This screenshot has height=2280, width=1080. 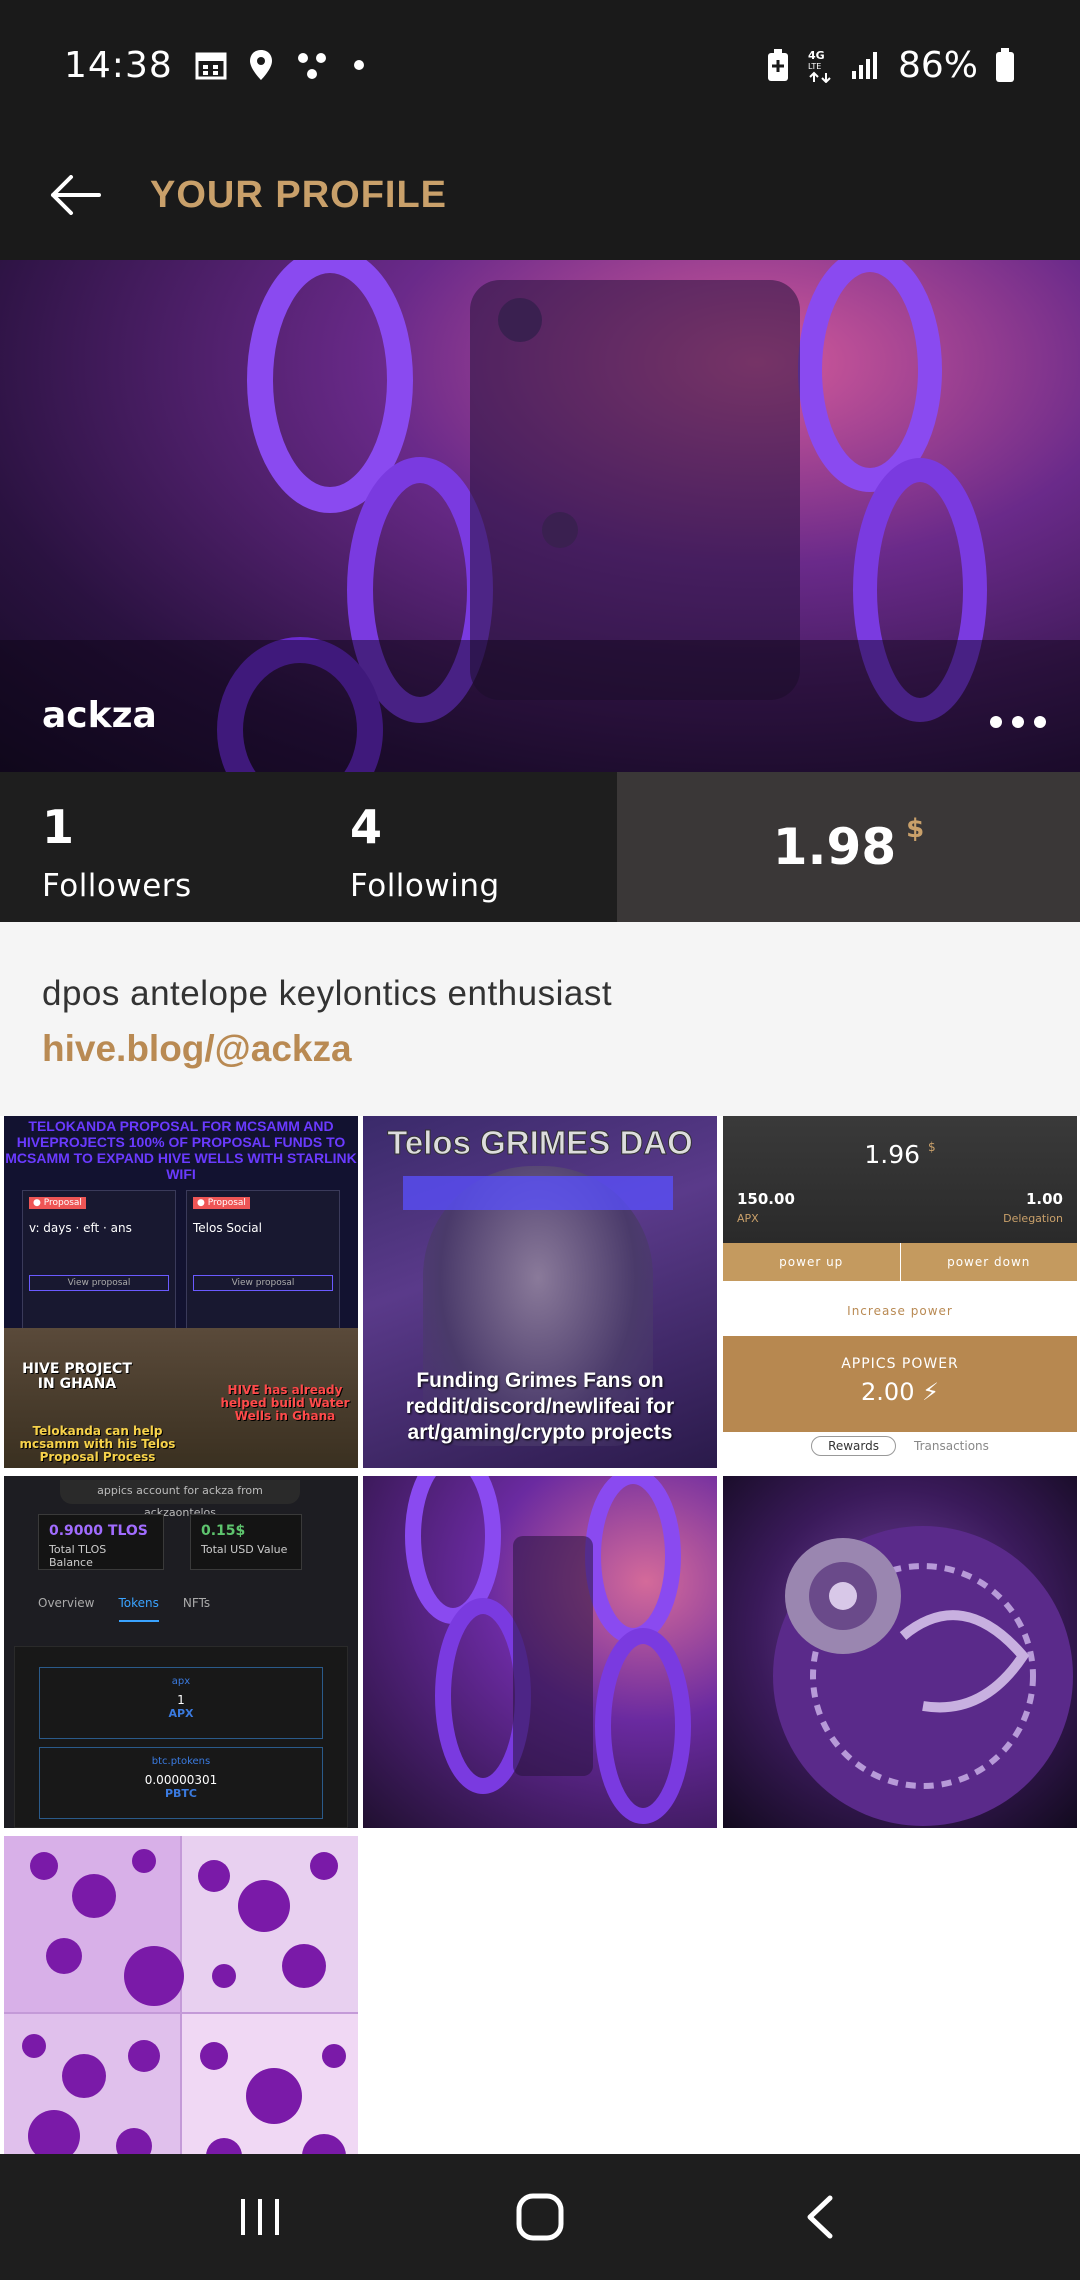 What do you see at coordinates (462, 847) in the screenshot?
I see `following-stat: 4 Following` at bounding box center [462, 847].